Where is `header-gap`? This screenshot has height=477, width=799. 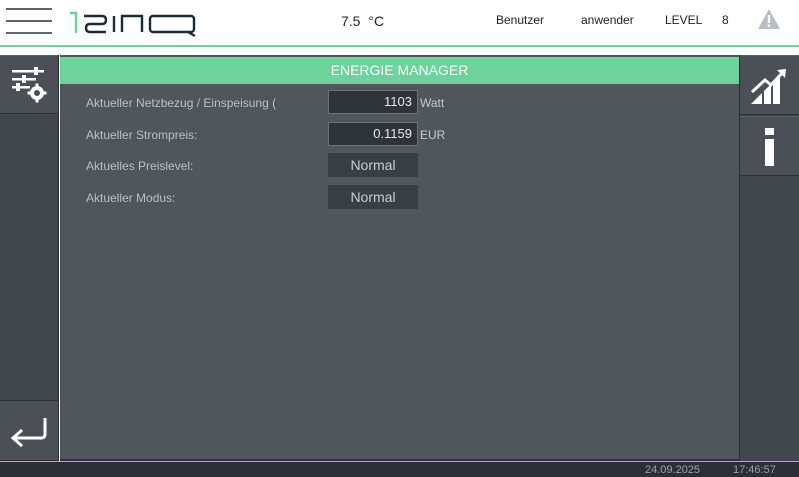
header-gap is located at coordinates (399, 51).